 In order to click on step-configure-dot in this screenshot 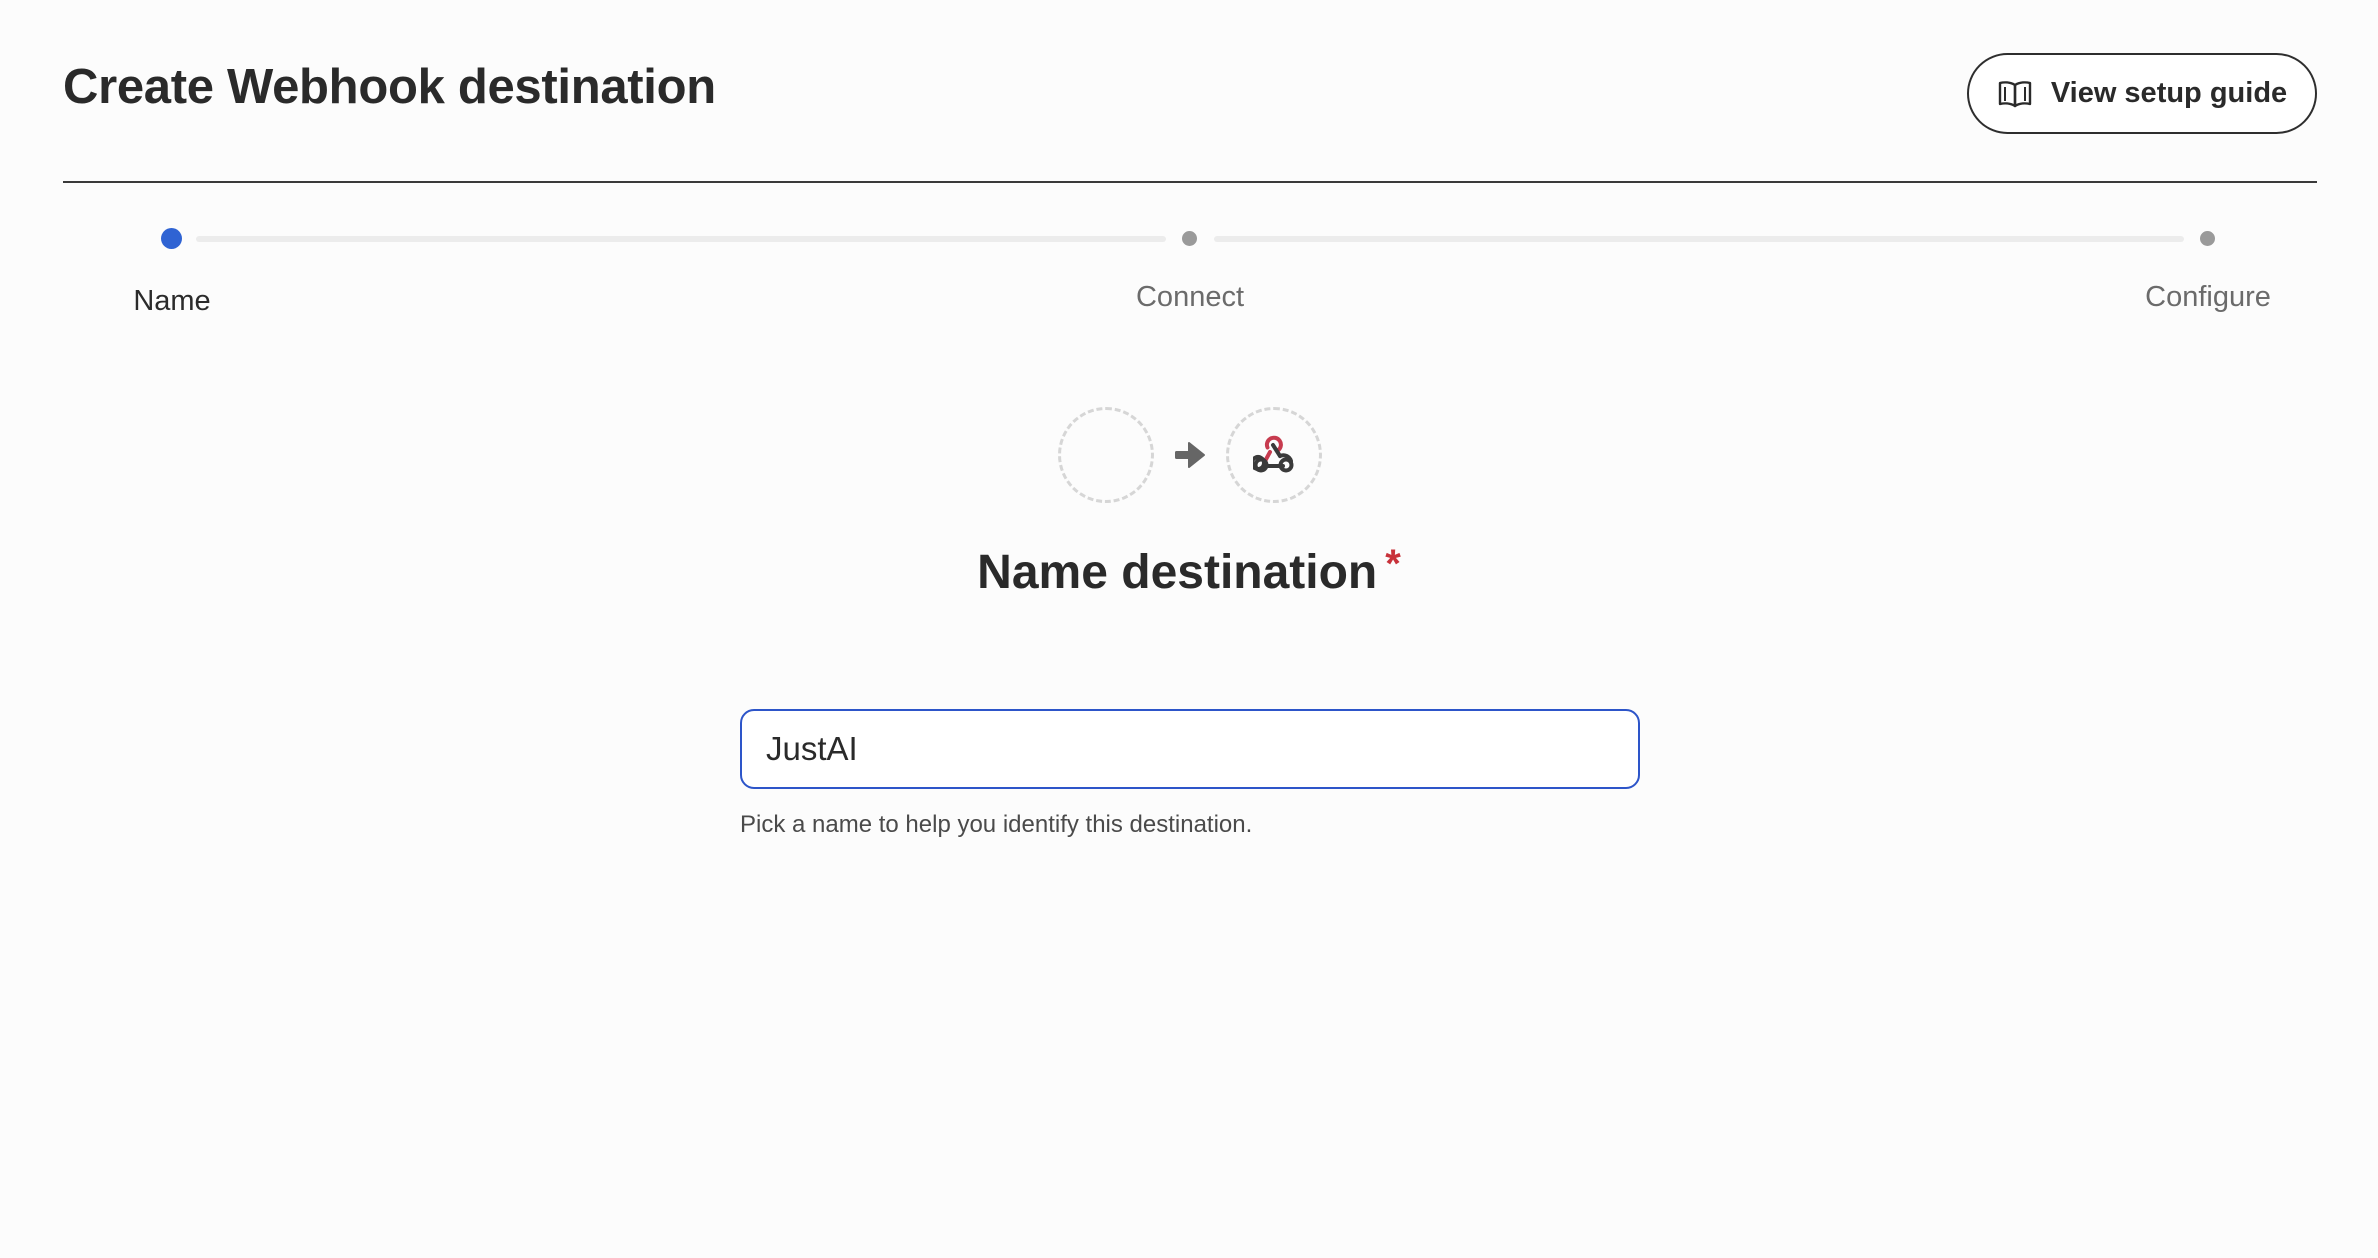, I will do `click(2207, 238)`.